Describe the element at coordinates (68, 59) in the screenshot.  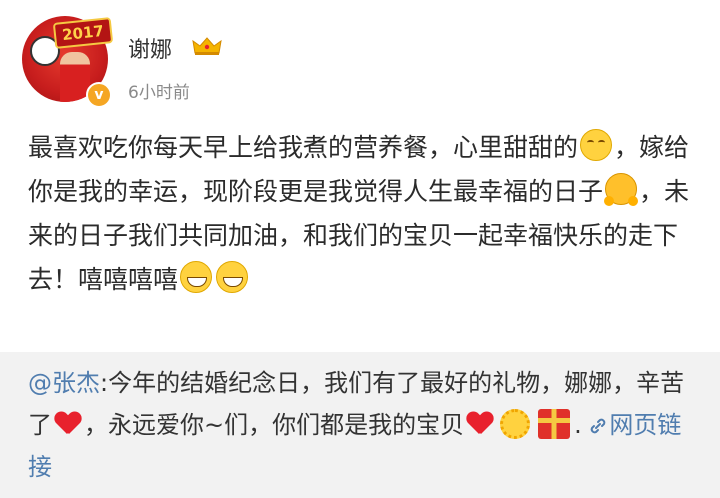
I see `author-avatar: 2017 v` at that location.